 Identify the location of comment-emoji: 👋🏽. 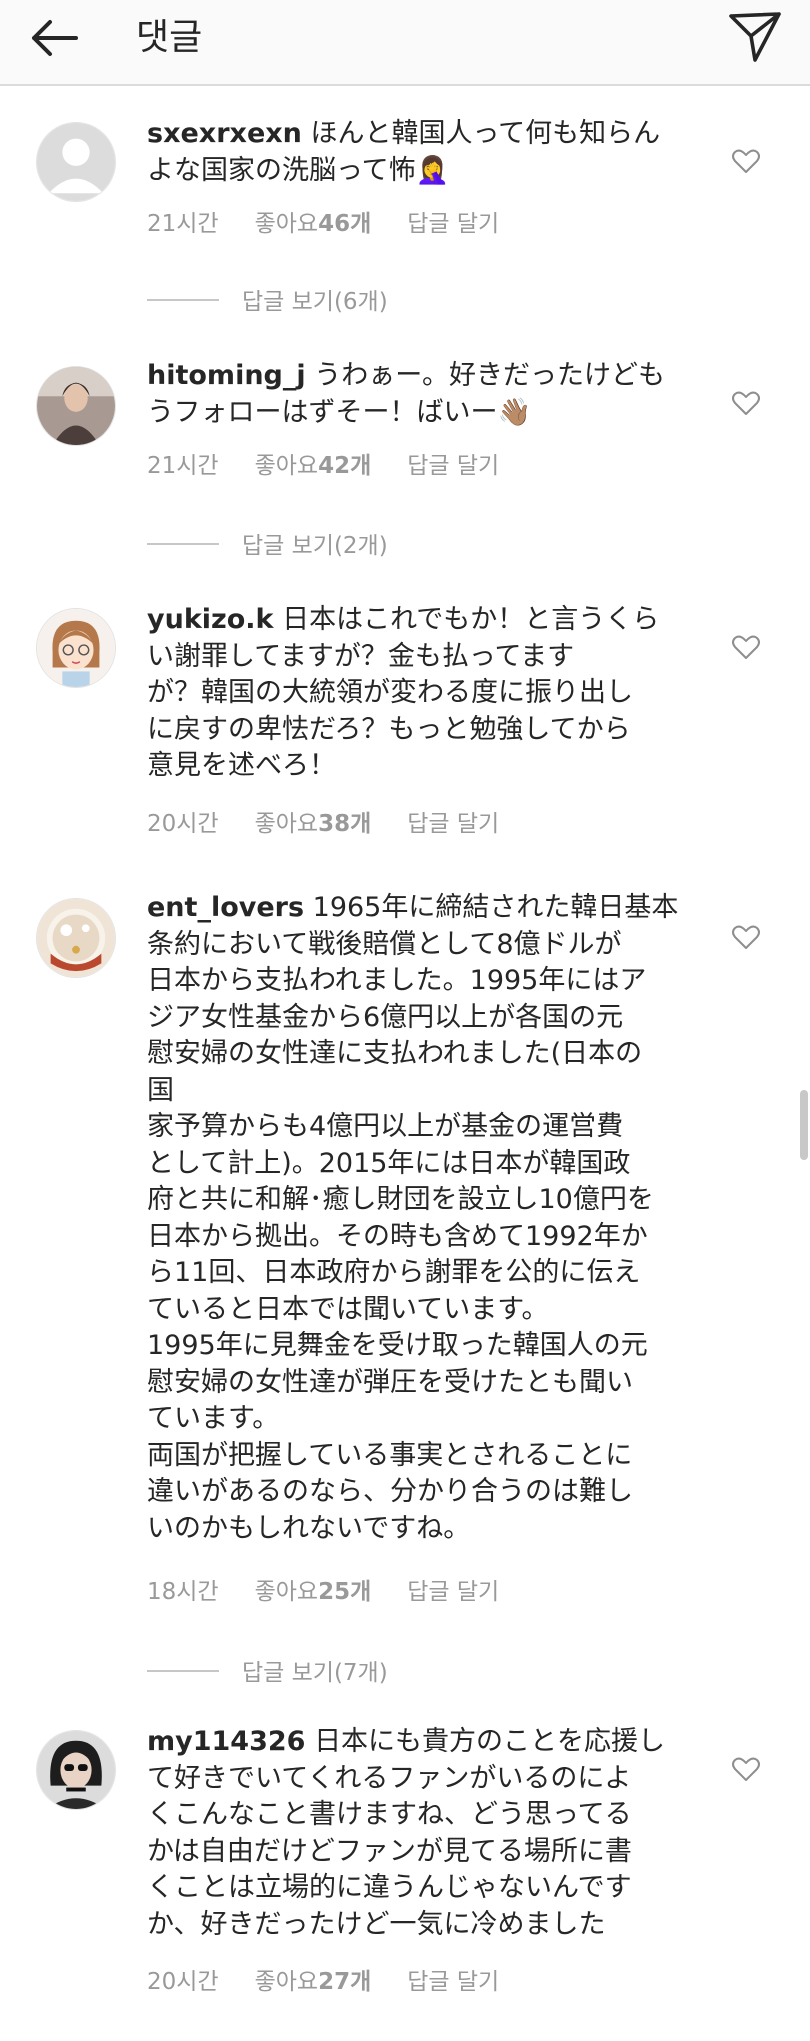
(514, 412).